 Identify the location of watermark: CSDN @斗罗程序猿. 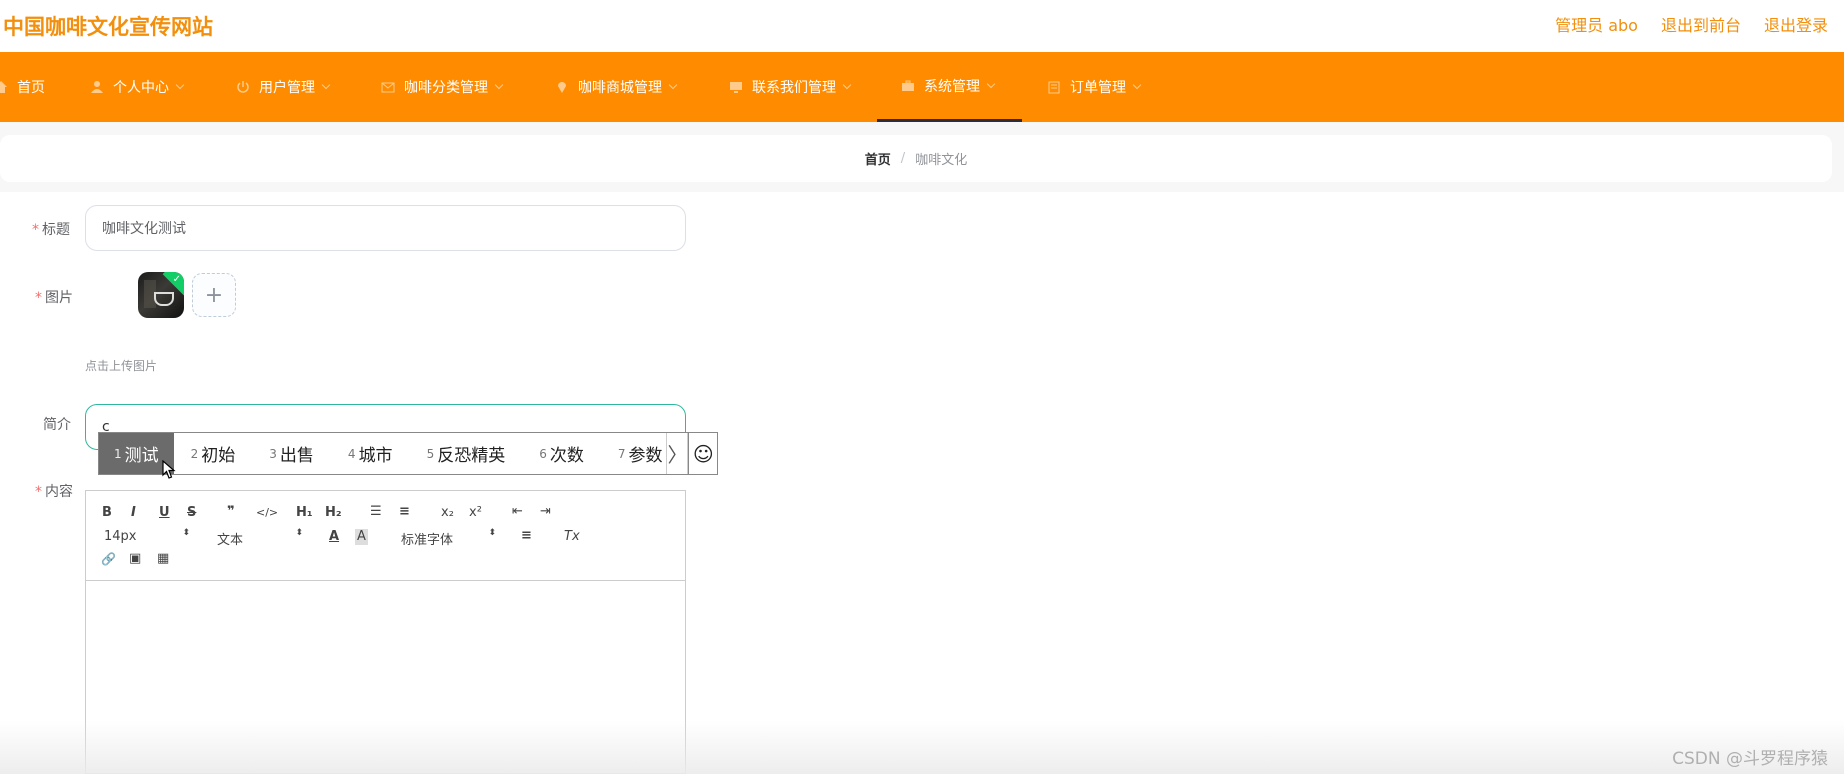
(1750, 759).